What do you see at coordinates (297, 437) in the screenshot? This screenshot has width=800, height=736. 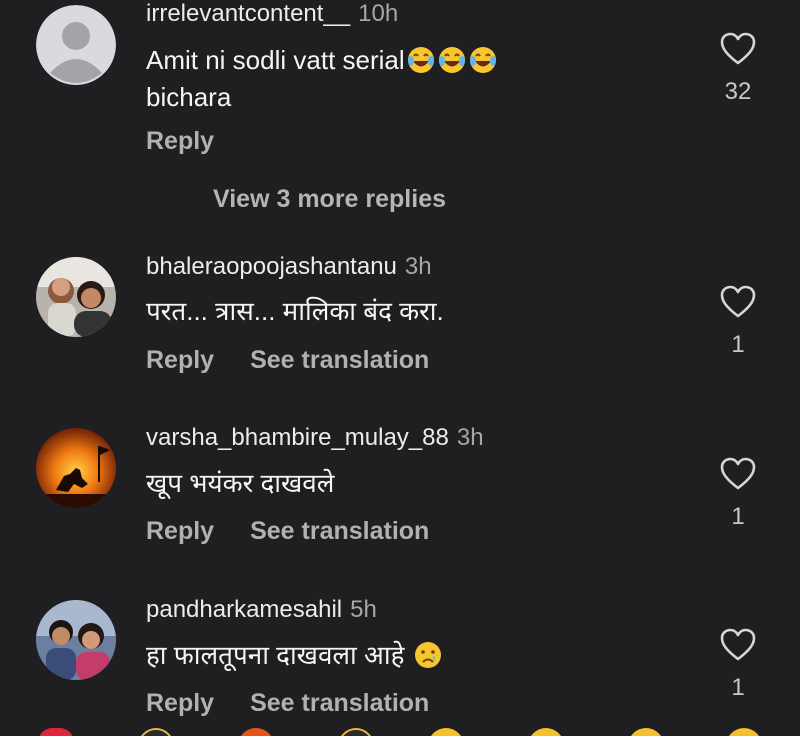 I see `username: varsha_bhambire_mulay_88` at bounding box center [297, 437].